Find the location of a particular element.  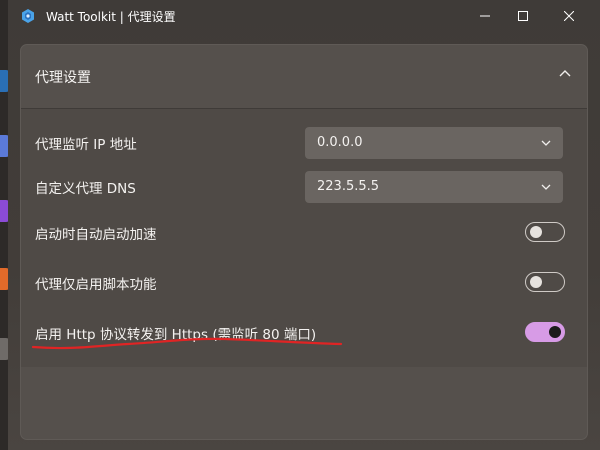

title-bar: Watt Toolkit | 代理设置 is located at coordinates (304, 16).